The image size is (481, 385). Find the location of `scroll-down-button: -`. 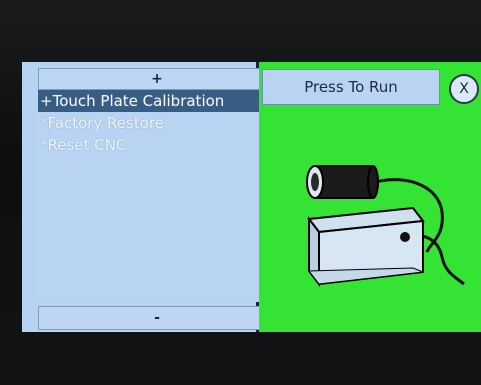

scroll-down-button: - is located at coordinates (157, 318).